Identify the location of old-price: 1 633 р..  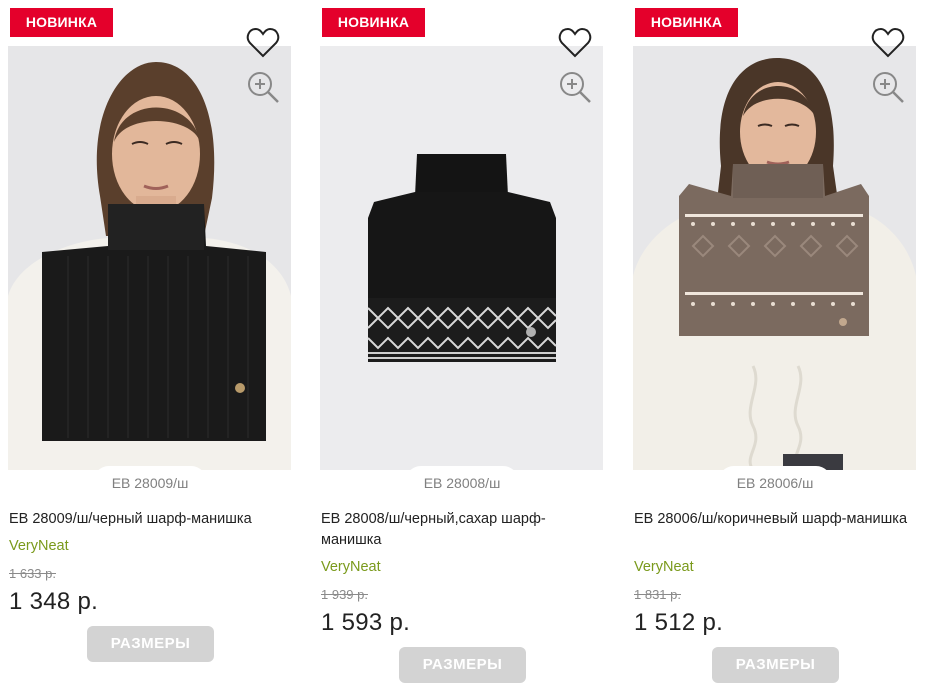
(32, 573).